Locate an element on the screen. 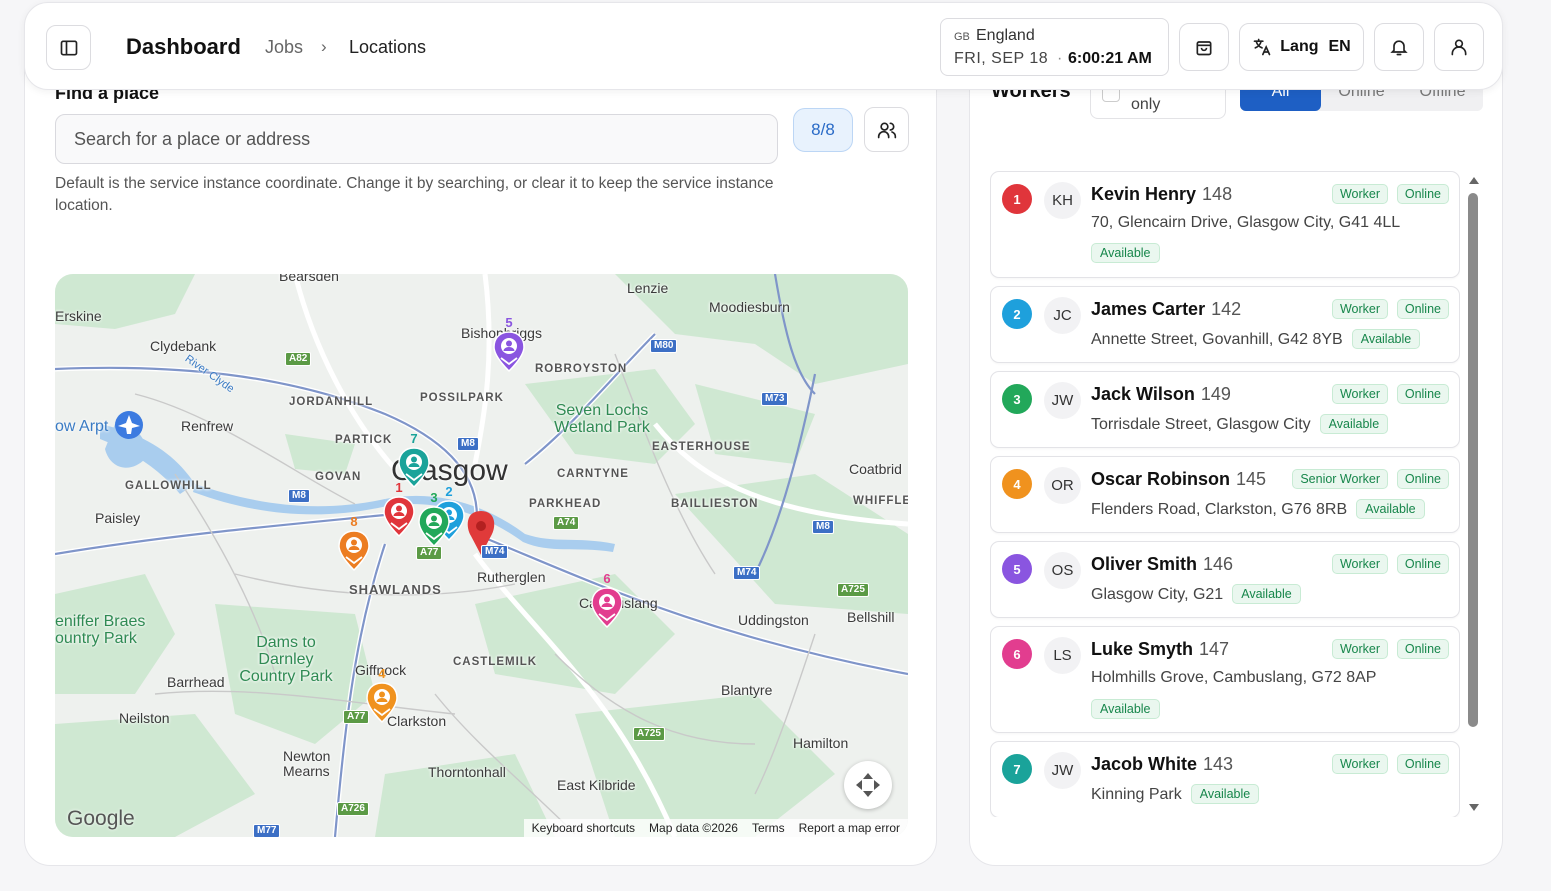 The width and height of the screenshot is (1551, 891). map-label-east-kilbride: East Kilbride is located at coordinates (596, 785).